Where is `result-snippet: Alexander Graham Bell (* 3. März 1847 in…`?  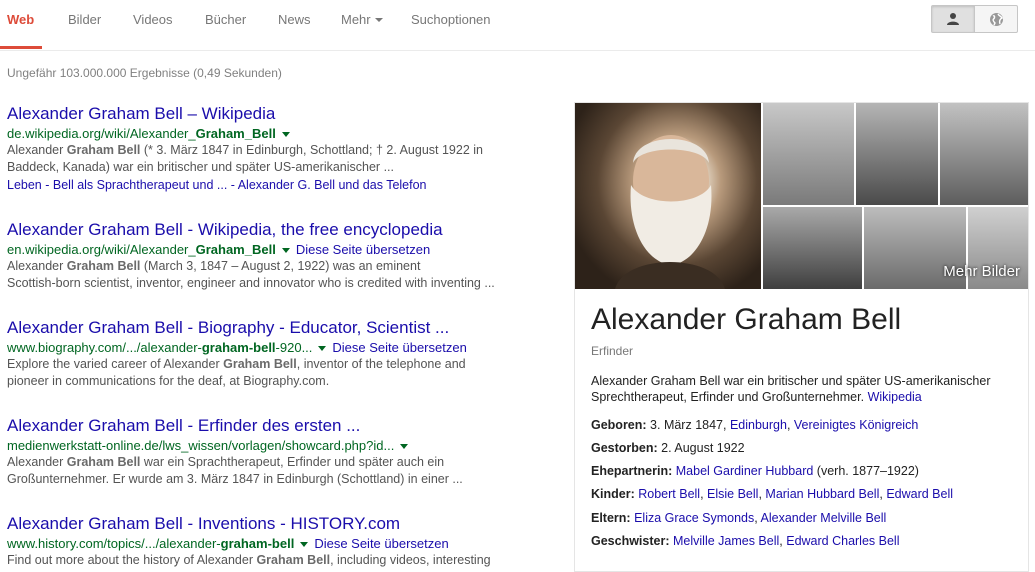 result-snippet: Alexander Graham Bell (* 3. März 1847 in… is located at coordinates (267, 159).